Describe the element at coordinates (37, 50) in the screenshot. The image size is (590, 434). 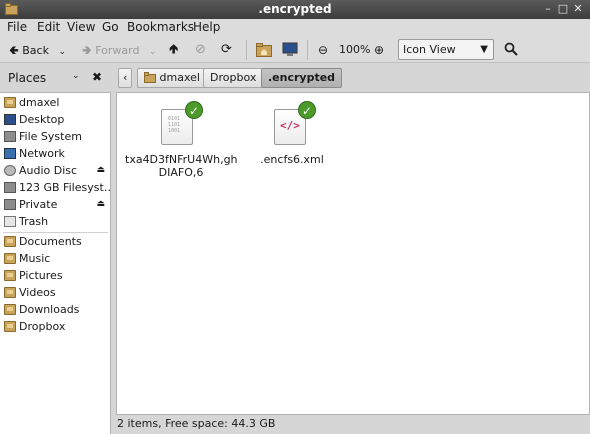
I see `back-button: 🢀 Back ⌄` at that location.